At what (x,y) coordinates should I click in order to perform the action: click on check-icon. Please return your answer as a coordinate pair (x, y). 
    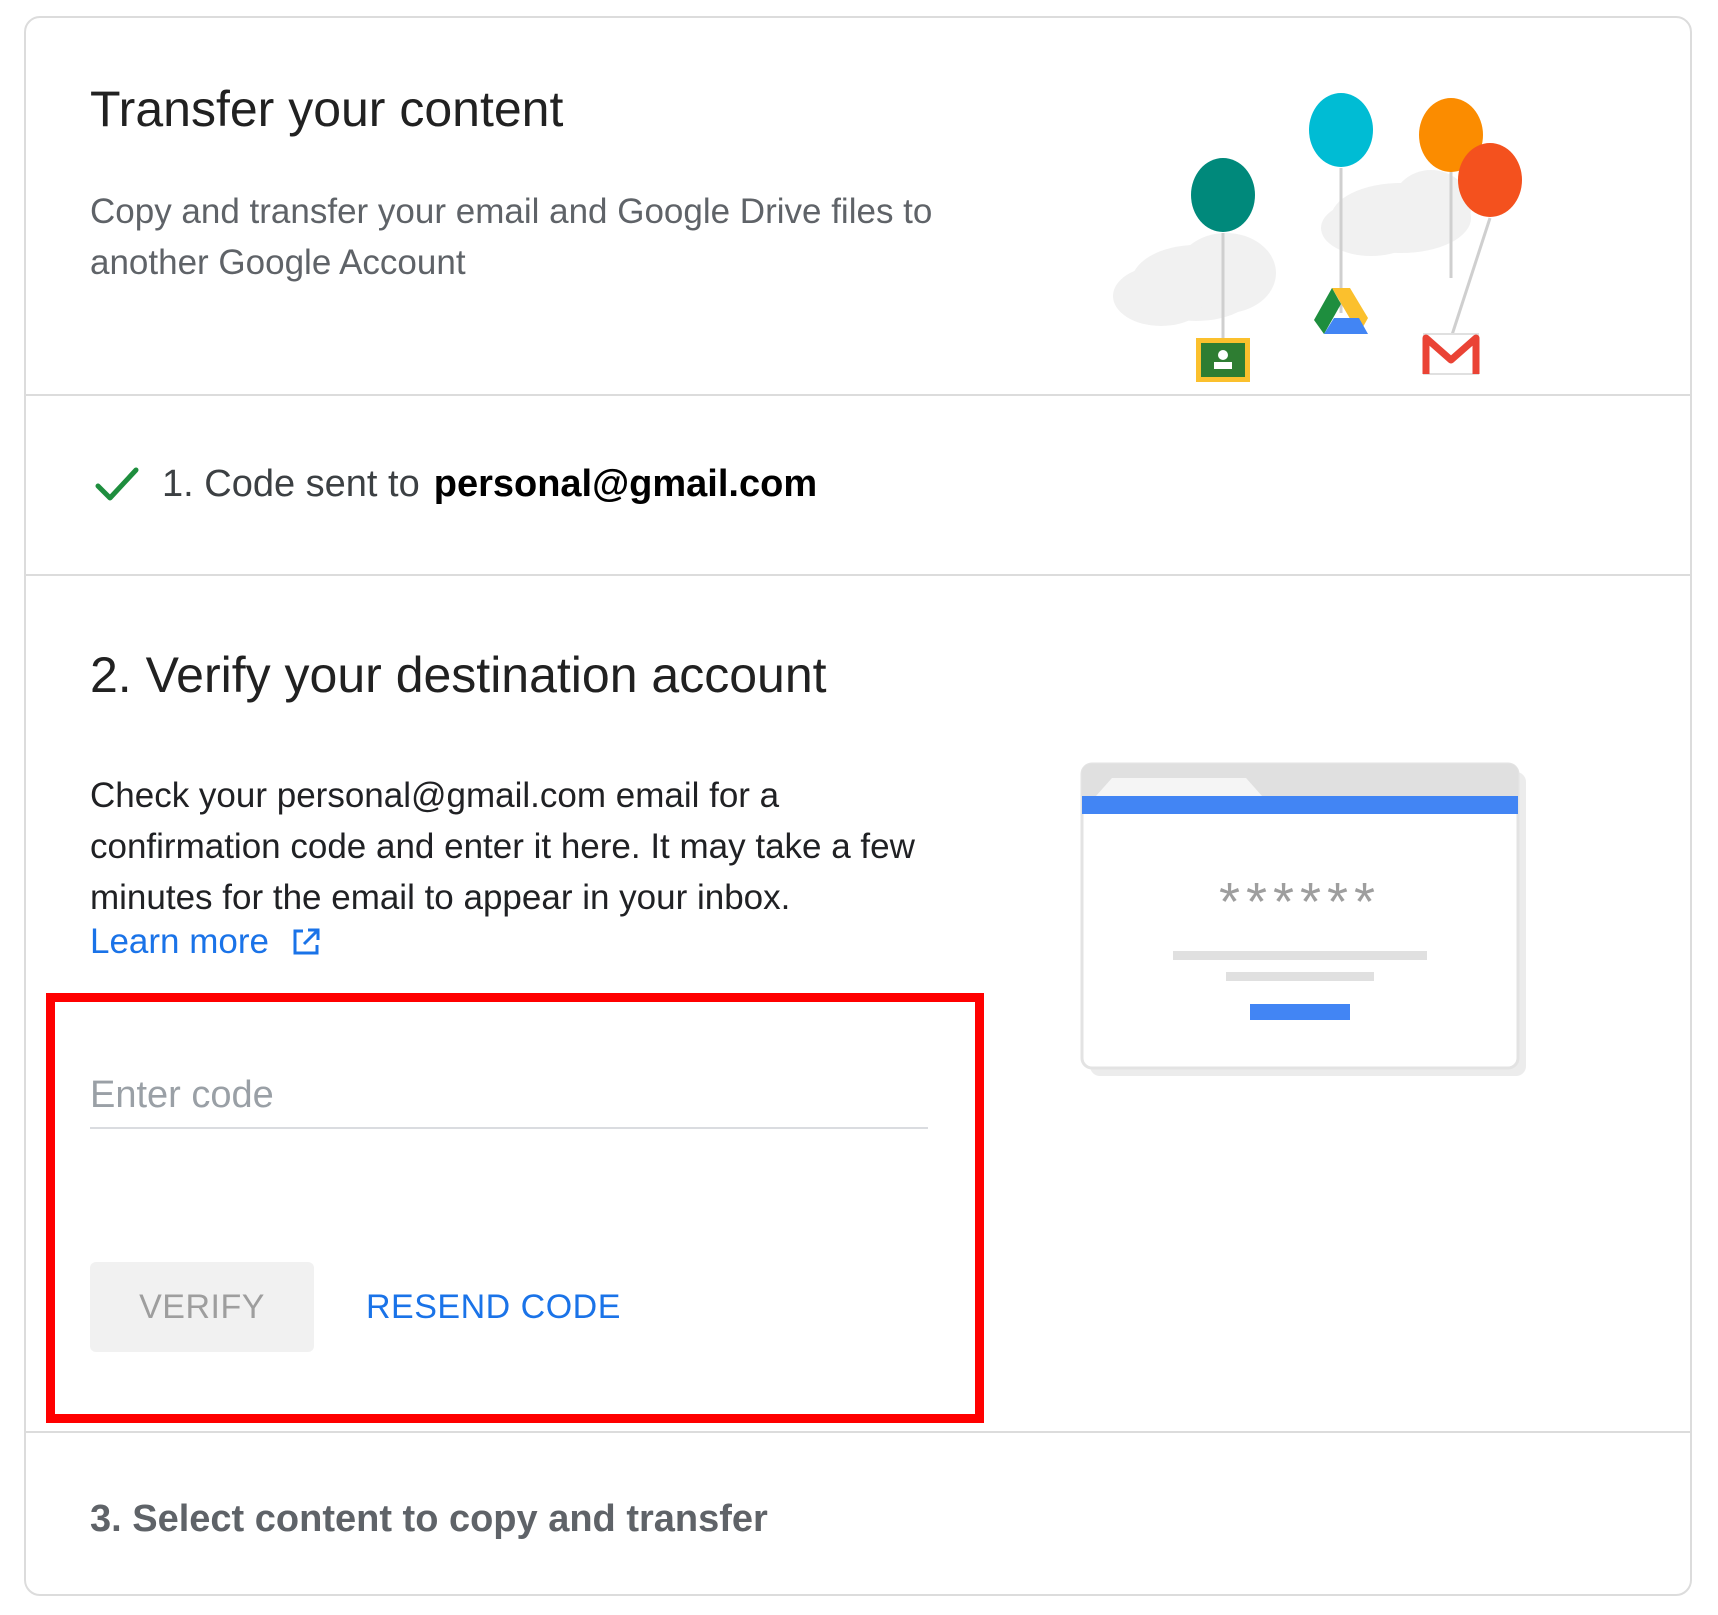
    Looking at the image, I should click on (117, 484).